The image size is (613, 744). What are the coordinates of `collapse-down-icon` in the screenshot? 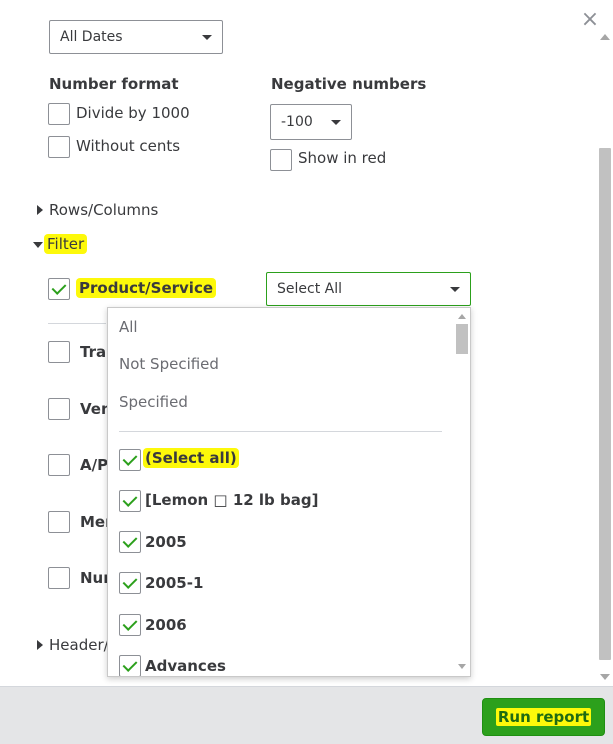 It's located at (38, 245).